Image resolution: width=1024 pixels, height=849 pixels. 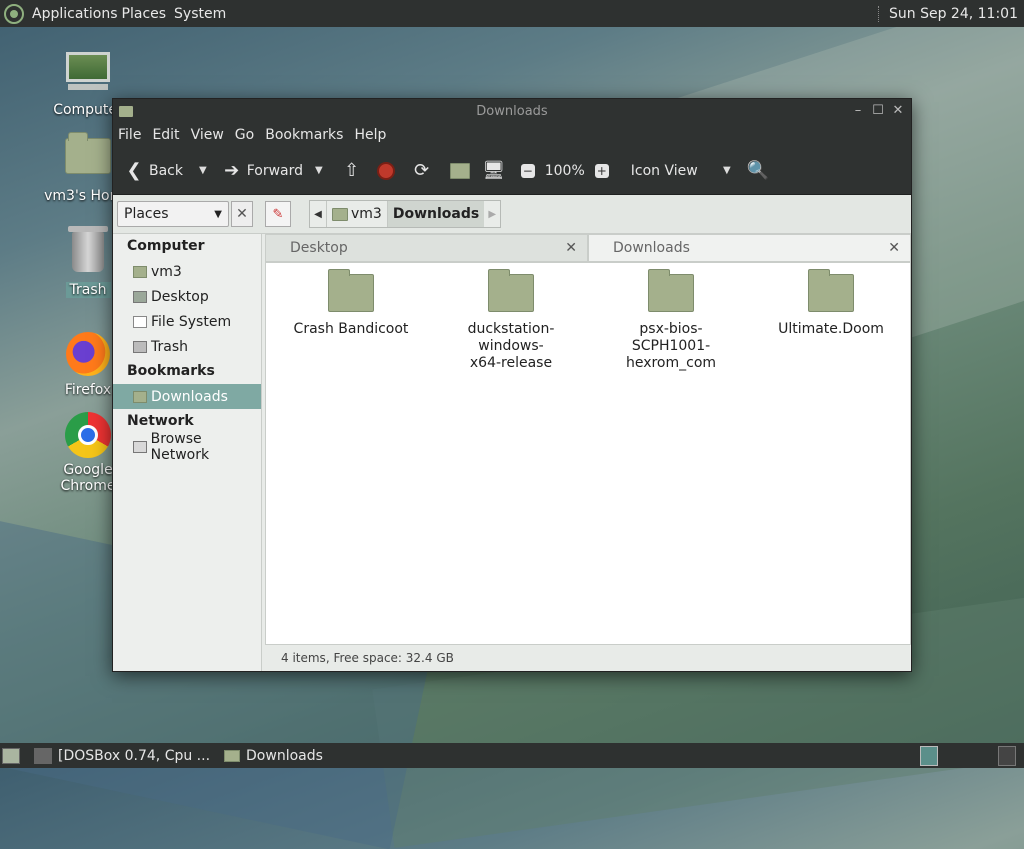 What do you see at coordinates (370, 135) in the screenshot?
I see `menu-help: Help` at bounding box center [370, 135].